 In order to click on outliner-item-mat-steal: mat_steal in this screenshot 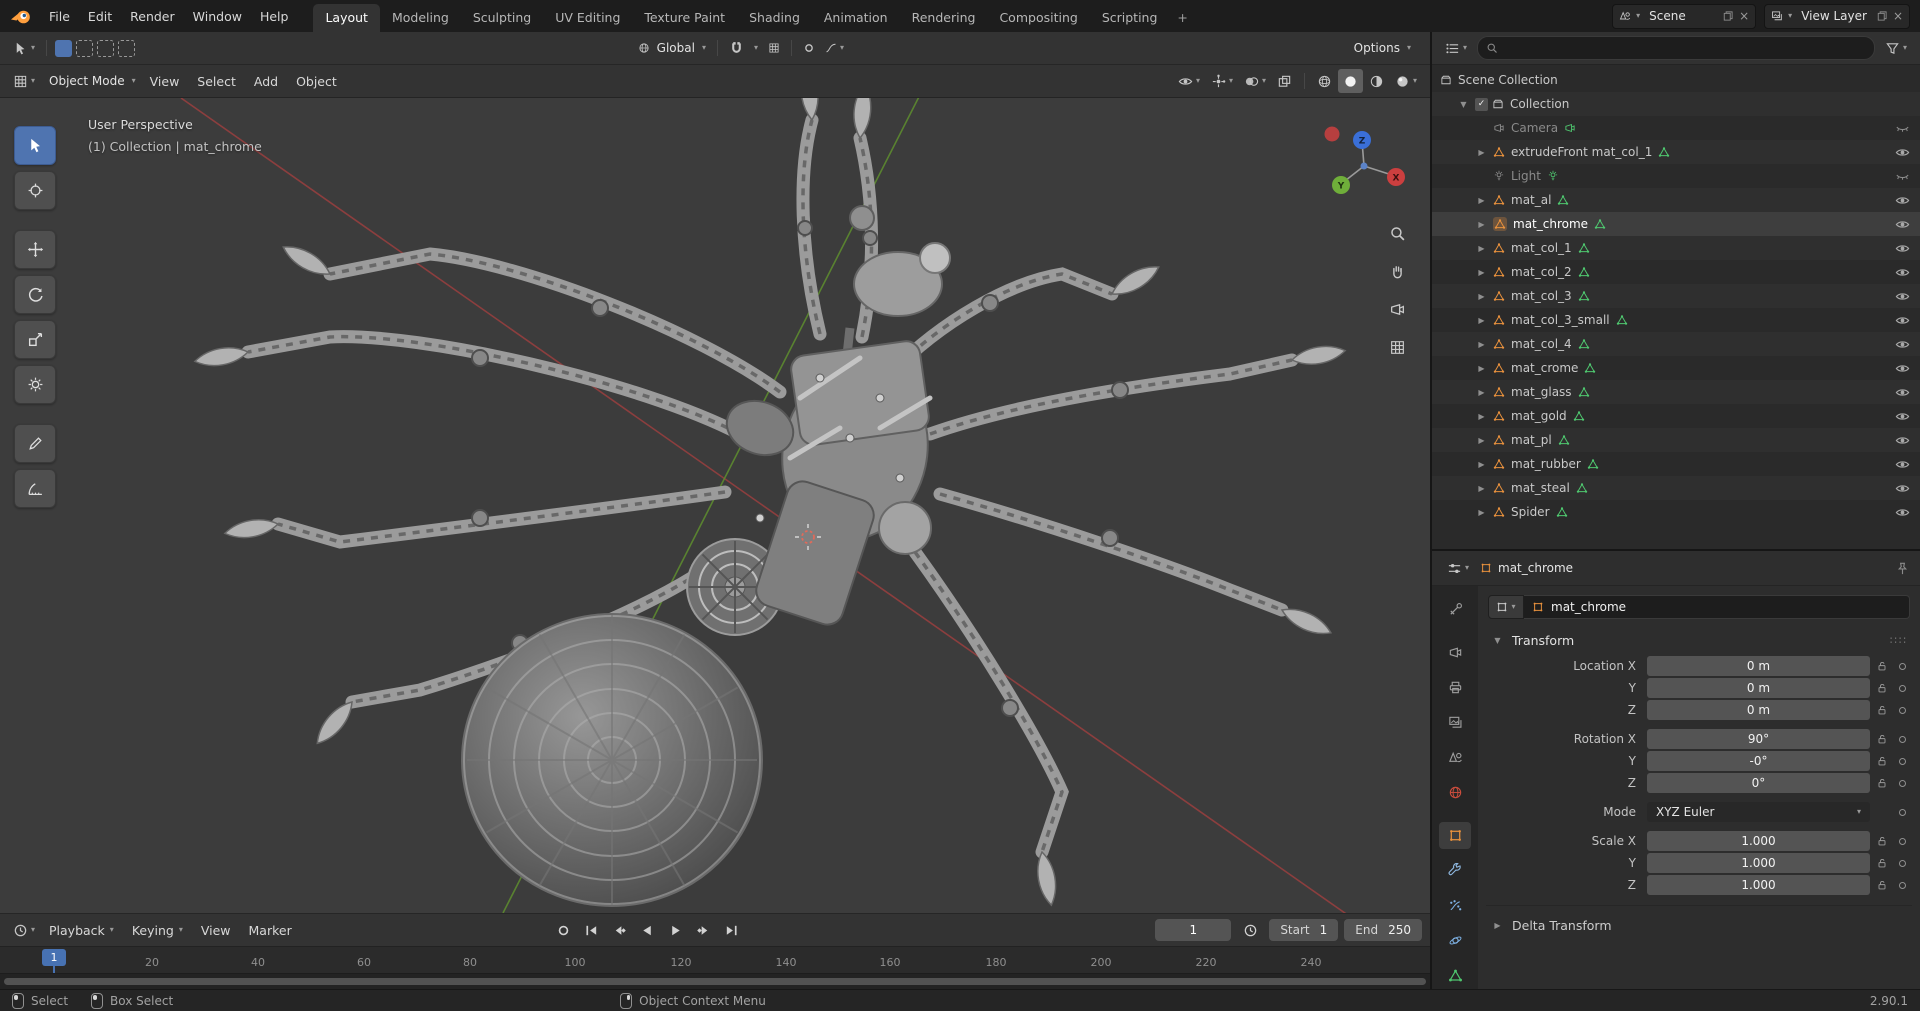, I will do `click(1676, 488)`.